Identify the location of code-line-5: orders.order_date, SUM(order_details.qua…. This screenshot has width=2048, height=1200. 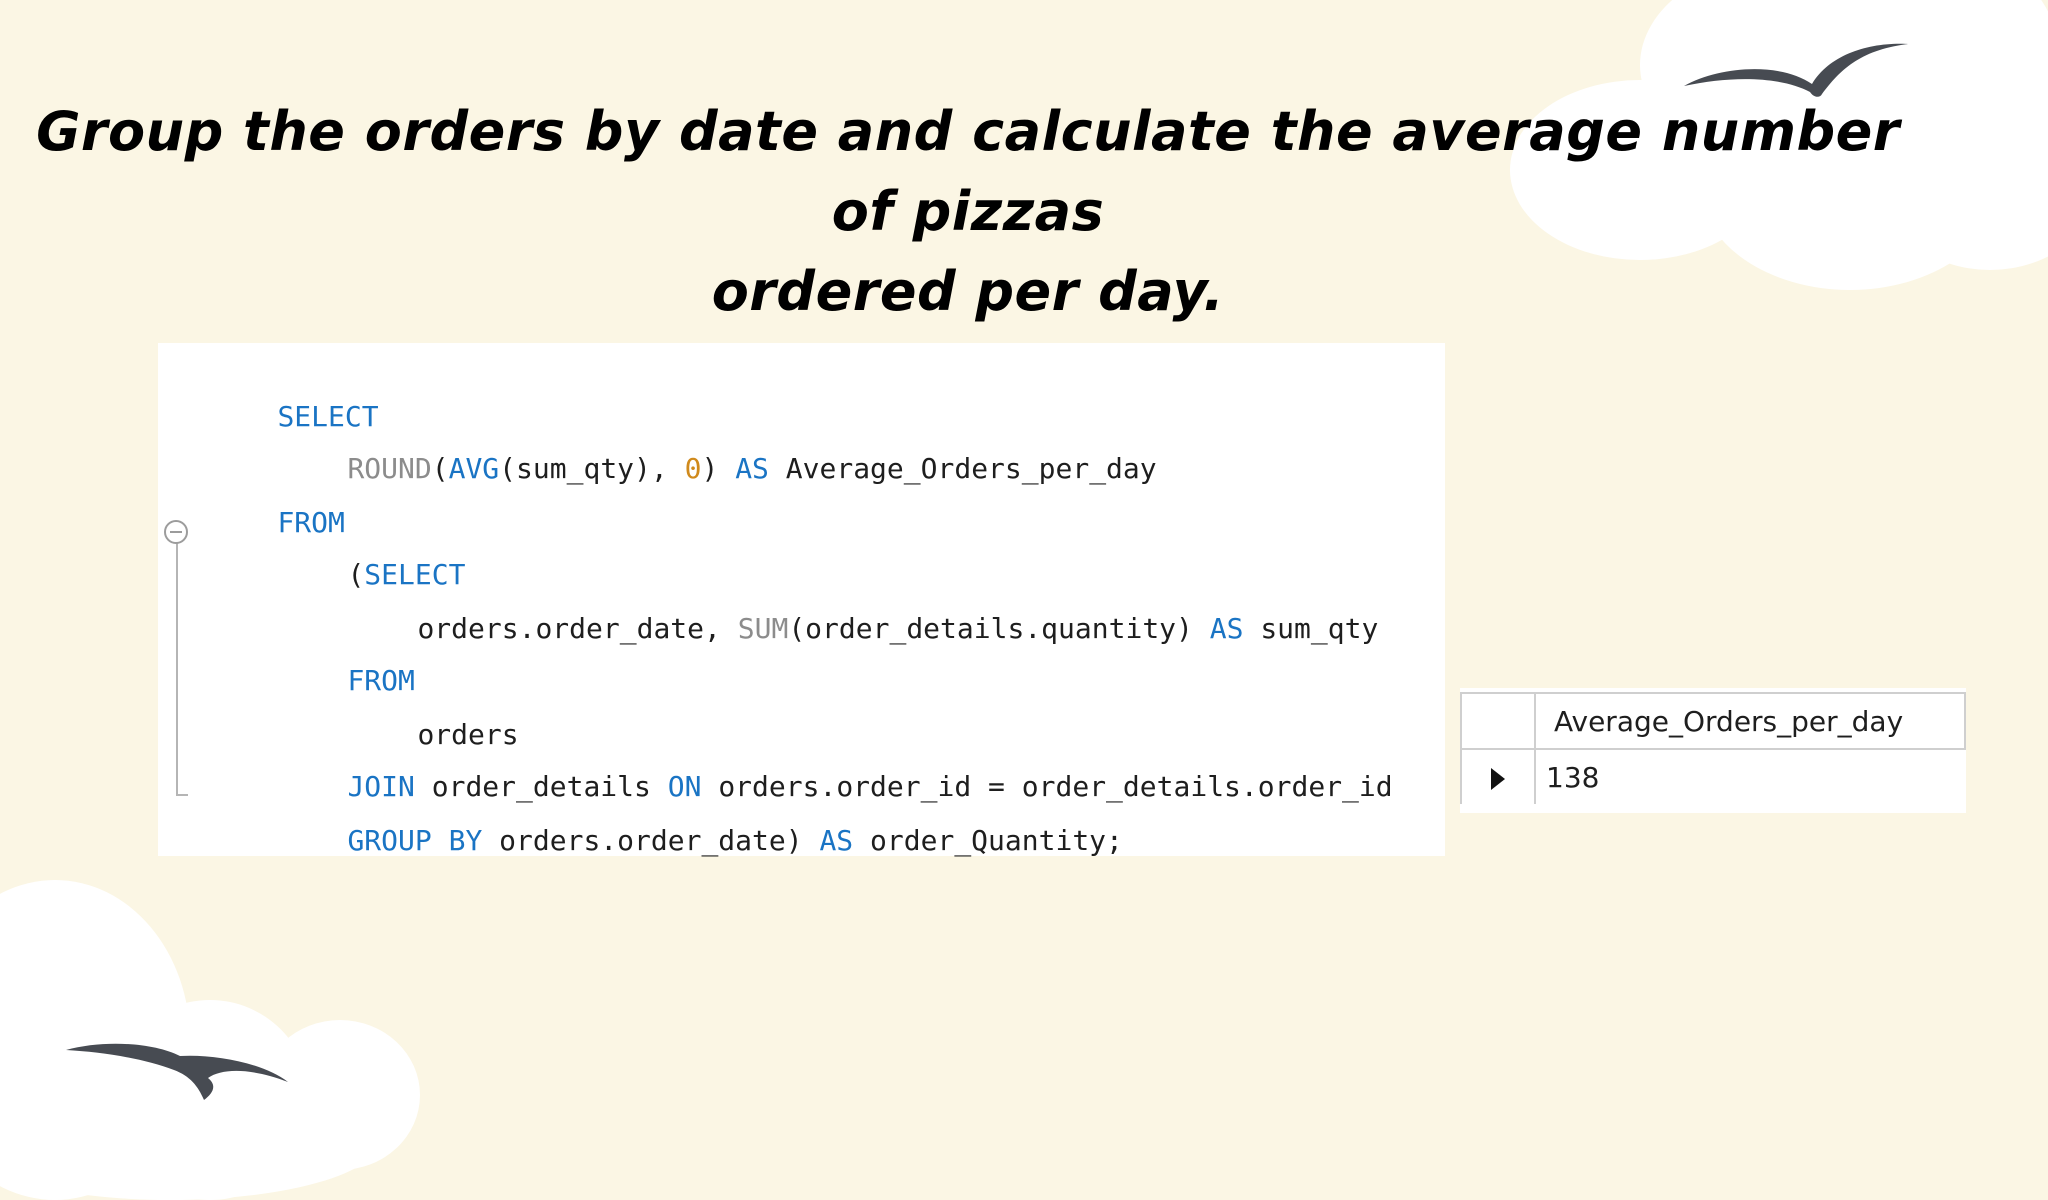
(864, 629).